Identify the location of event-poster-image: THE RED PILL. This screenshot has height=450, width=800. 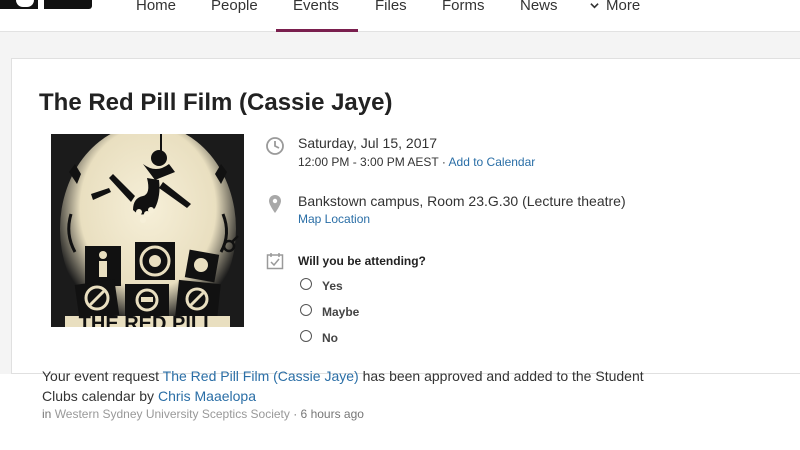
(147, 230).